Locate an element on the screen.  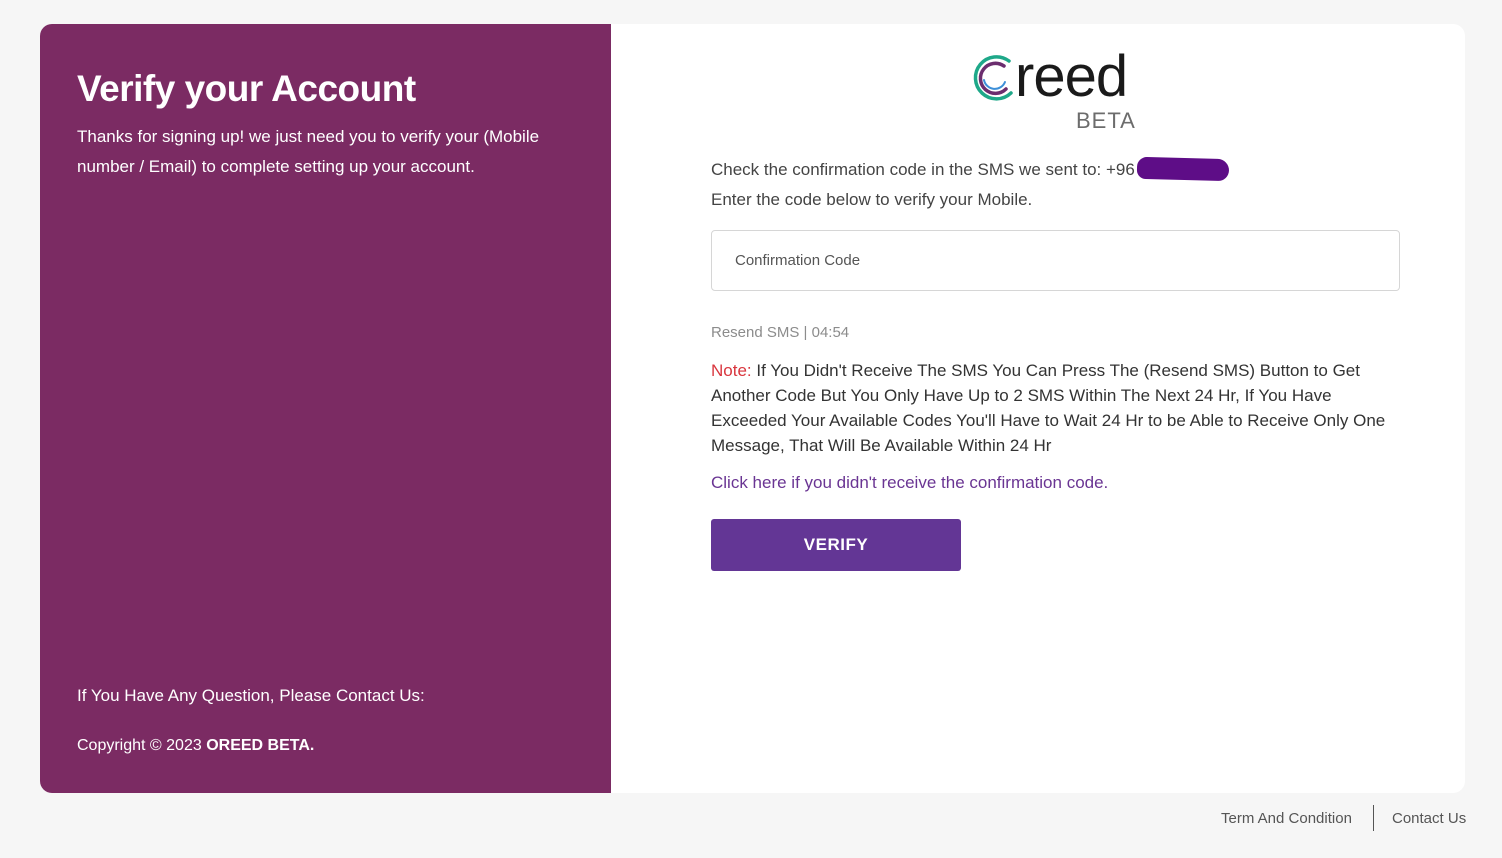
resend-sms-button: Resend SMS | 04:54 is located at coordinates (780, 333).